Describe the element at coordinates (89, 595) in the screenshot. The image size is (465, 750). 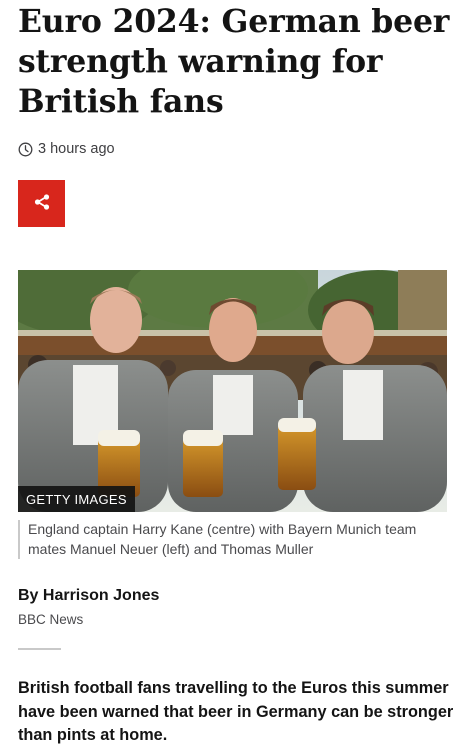
I see `byline-author: By Harrison Jones` at that location.